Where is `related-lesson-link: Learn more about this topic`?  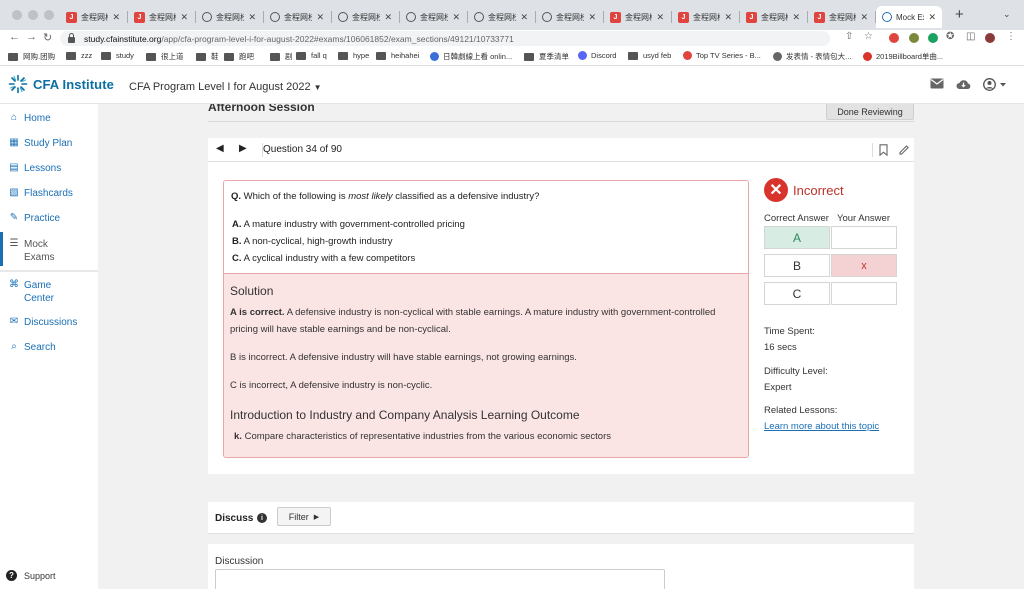 related-lesson-link: Learn more about this topic is located at coordinates (821, 426).